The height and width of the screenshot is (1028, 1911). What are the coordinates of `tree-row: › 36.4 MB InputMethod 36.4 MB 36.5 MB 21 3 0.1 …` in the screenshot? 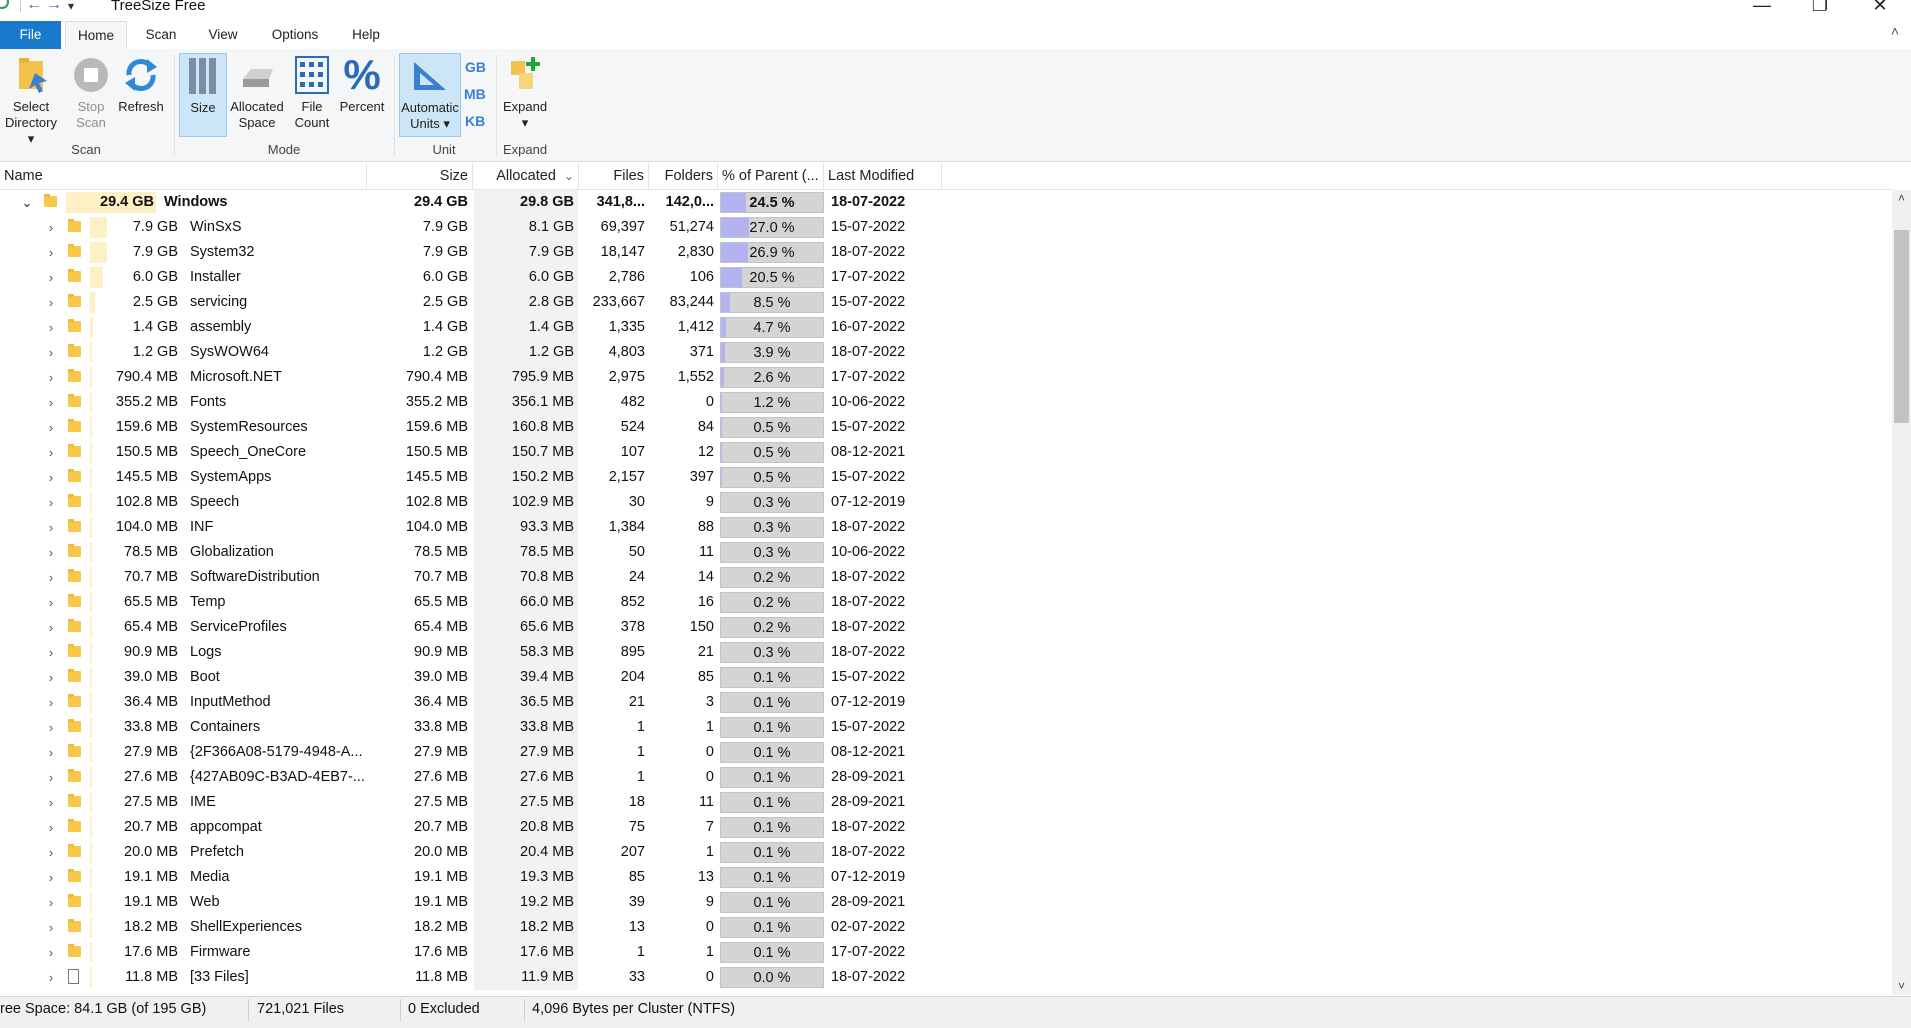 It's located at (946, 702).